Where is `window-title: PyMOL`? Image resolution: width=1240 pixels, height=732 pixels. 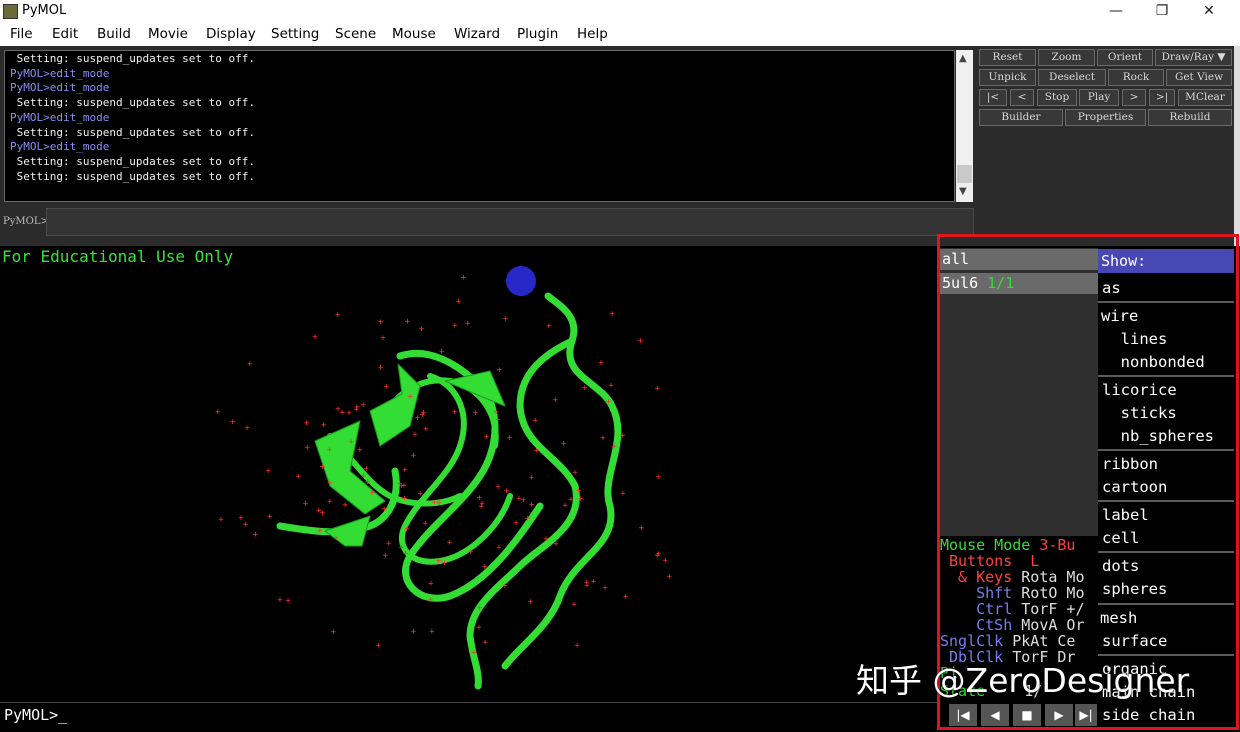 window-title: PyMOL is located at coordinates (44, 10).